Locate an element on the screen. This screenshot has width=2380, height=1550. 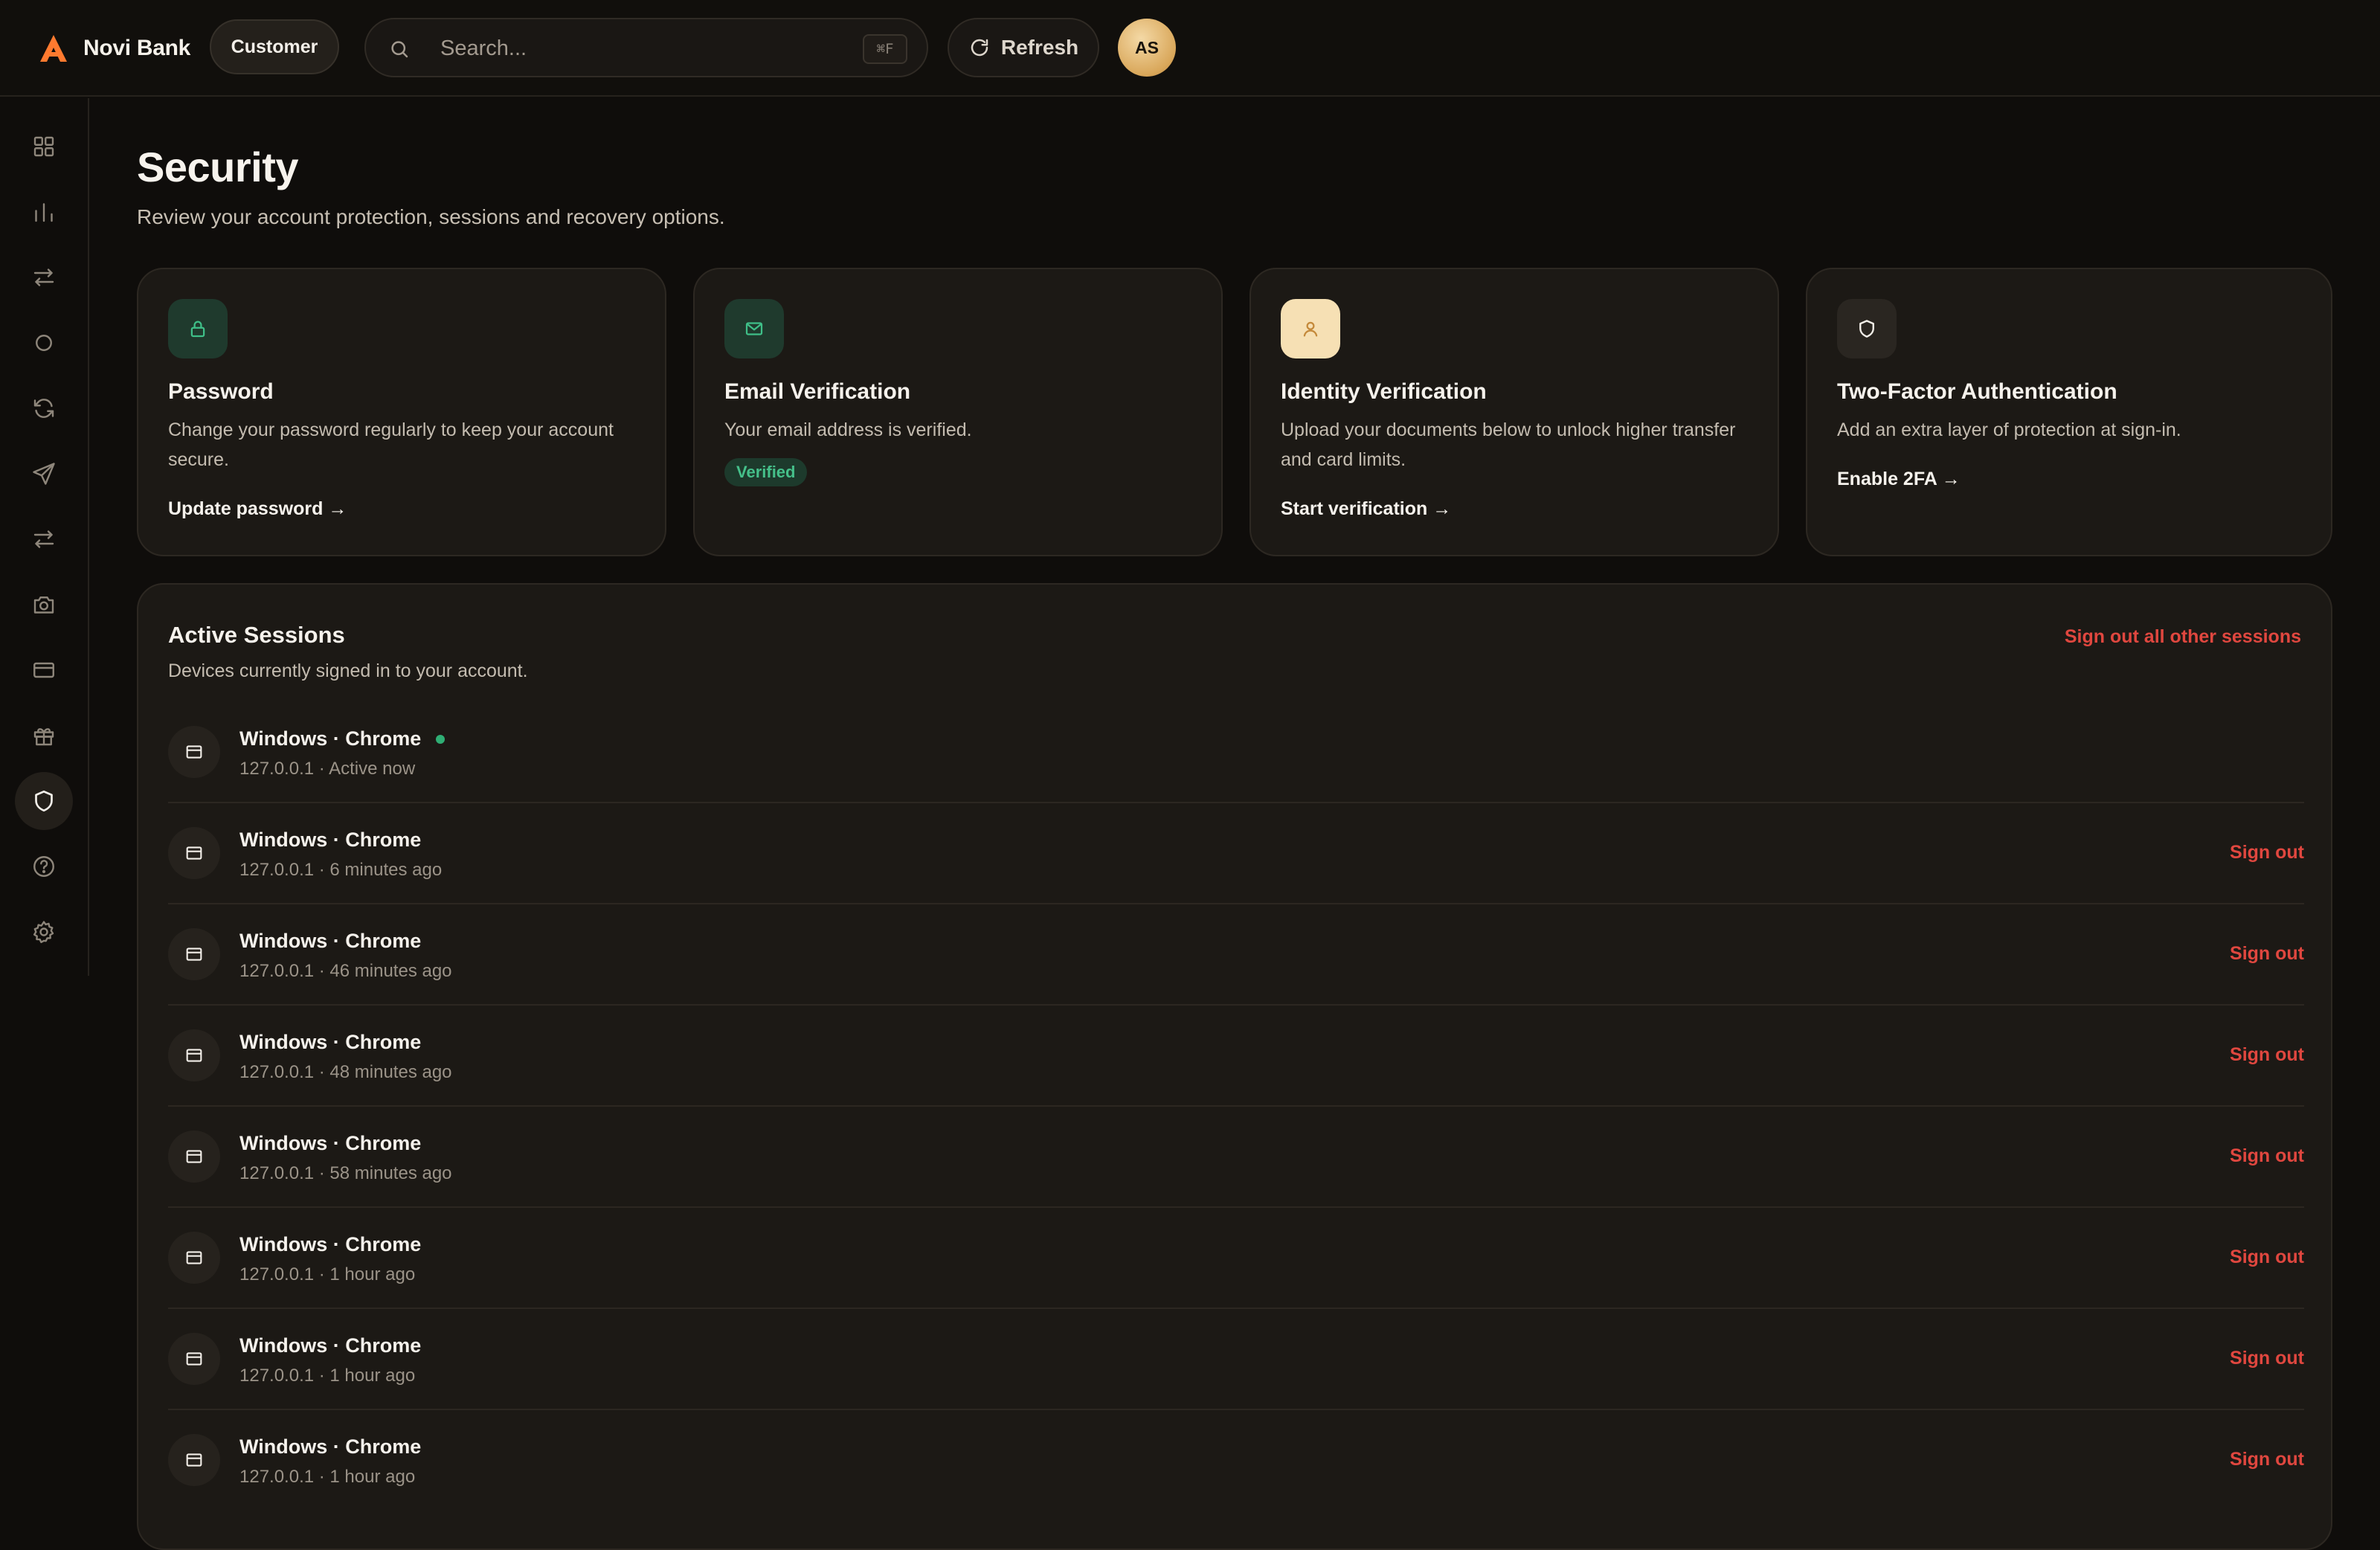
camera-icon is located at coordinates (44, 605).